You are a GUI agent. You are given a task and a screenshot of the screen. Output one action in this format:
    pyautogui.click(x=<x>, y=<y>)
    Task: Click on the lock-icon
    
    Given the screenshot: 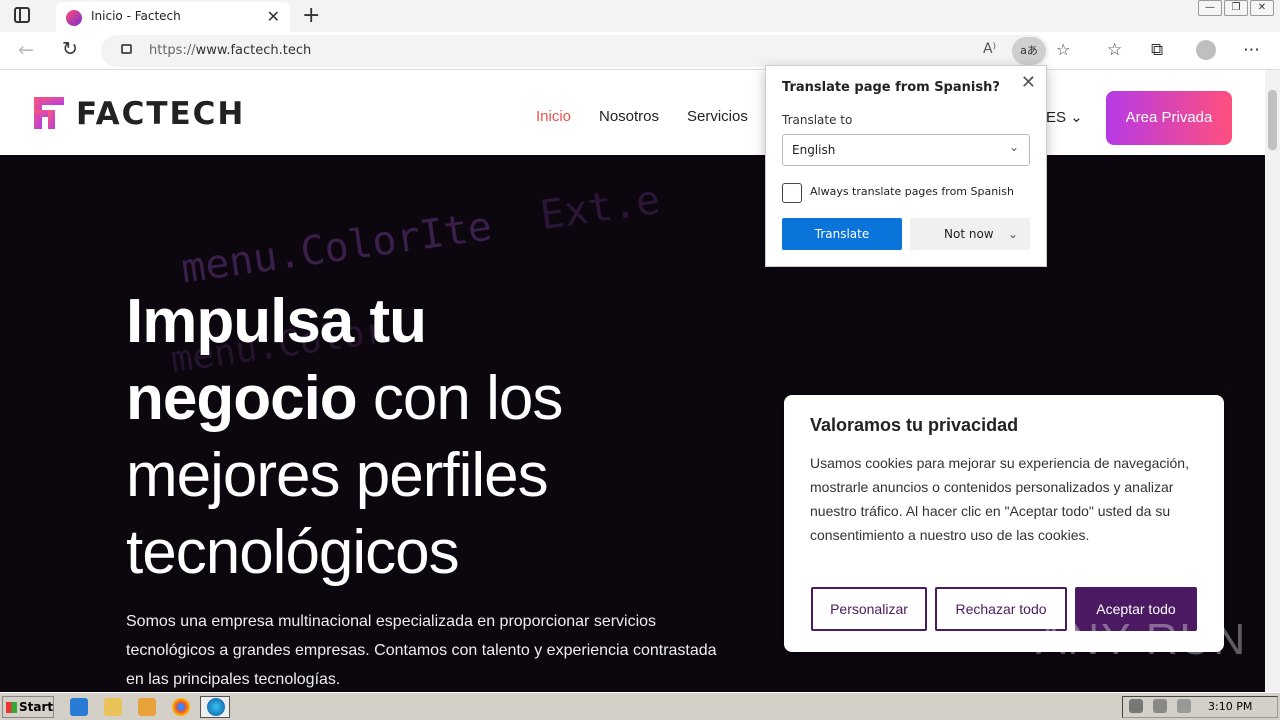 What is the action you would take?
    pyautogui.click(x=126, y=49)
    